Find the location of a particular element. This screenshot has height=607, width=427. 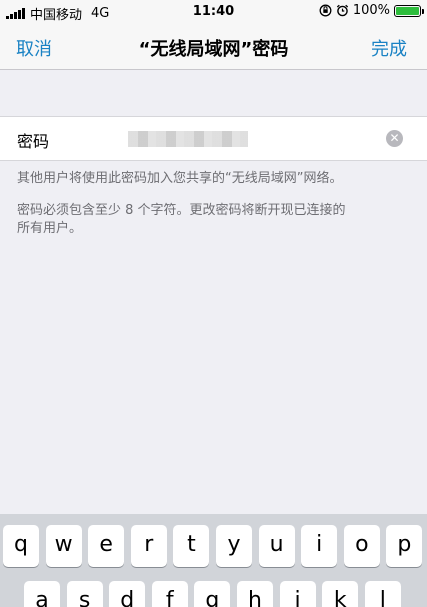

key-j: j is located at coordinates (297, 594).